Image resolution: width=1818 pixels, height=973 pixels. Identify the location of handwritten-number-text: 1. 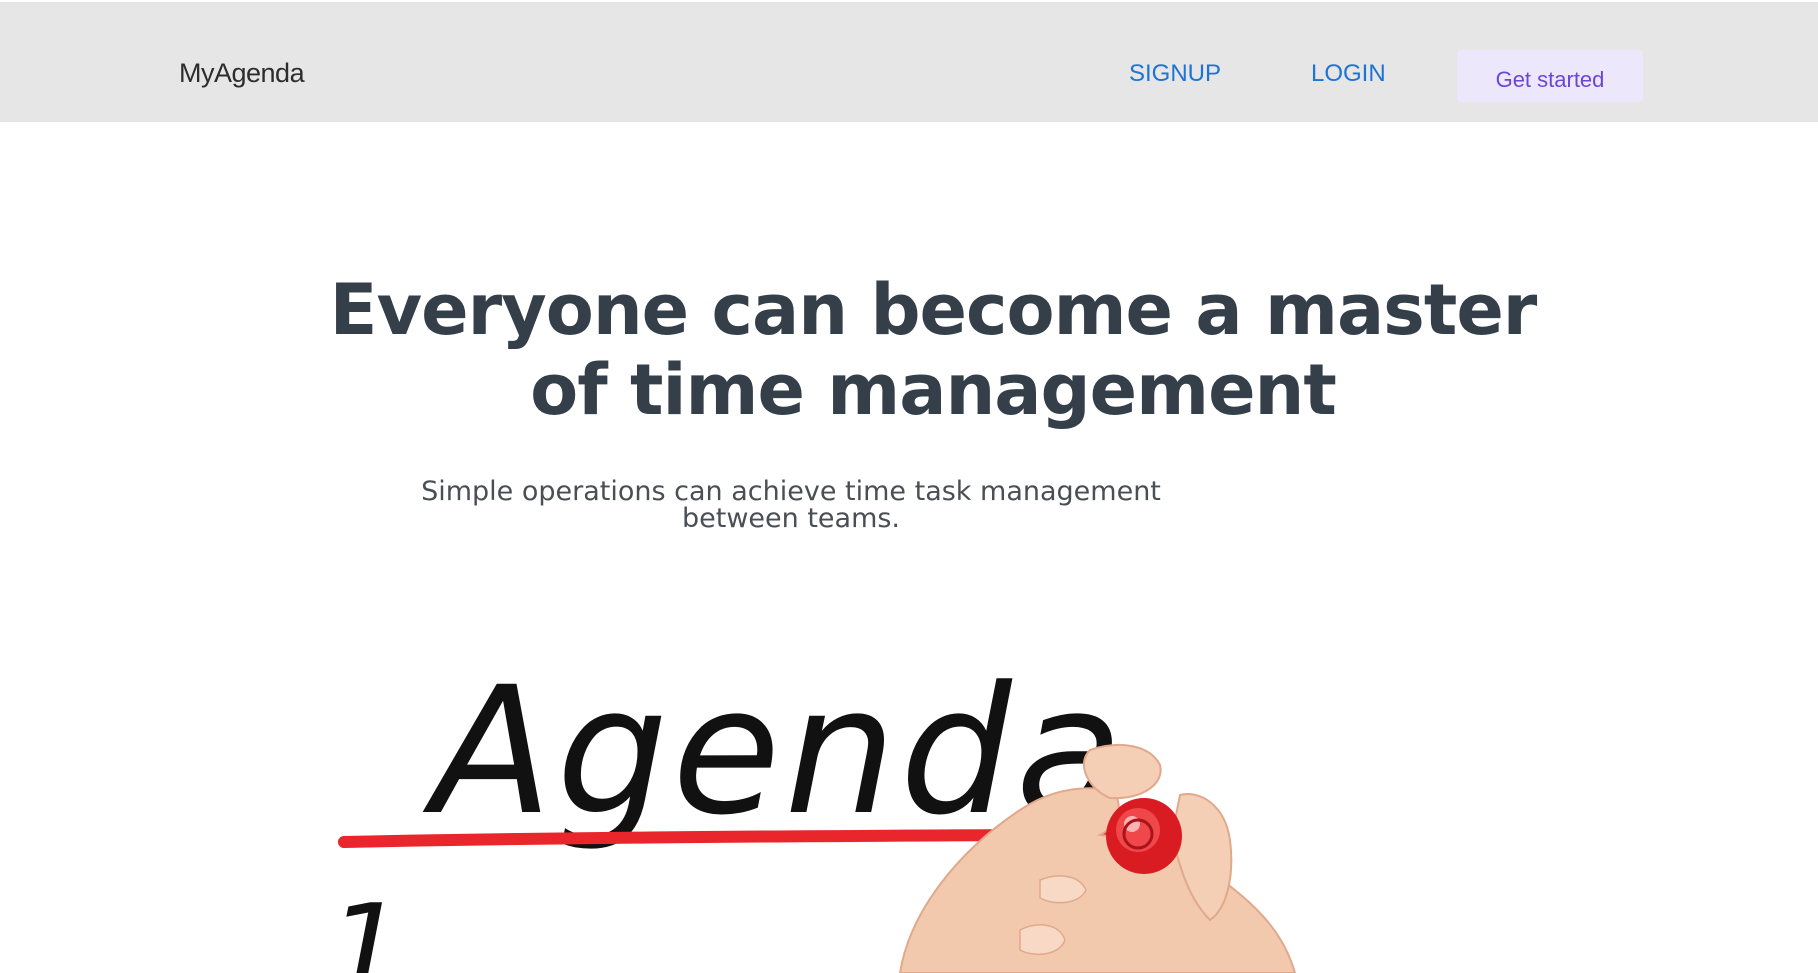
(366, 926).